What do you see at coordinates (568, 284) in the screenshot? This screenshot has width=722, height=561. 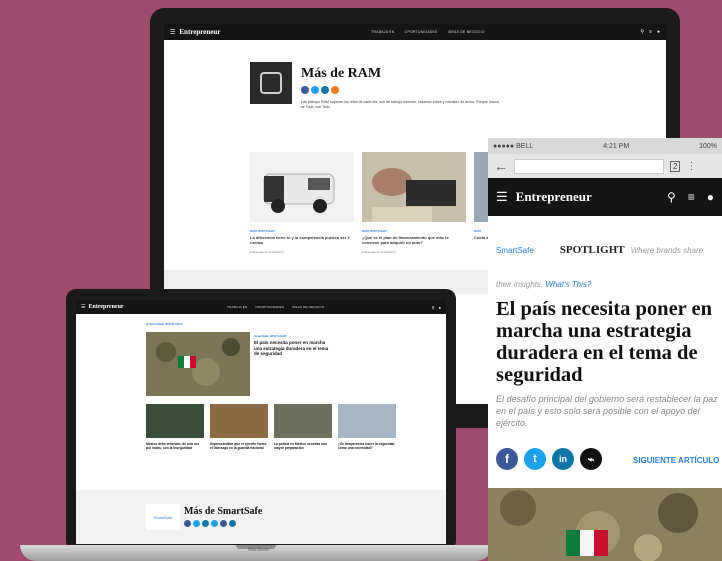 I see `whats-this-link: What's This?` at bounding box center [568, 284].